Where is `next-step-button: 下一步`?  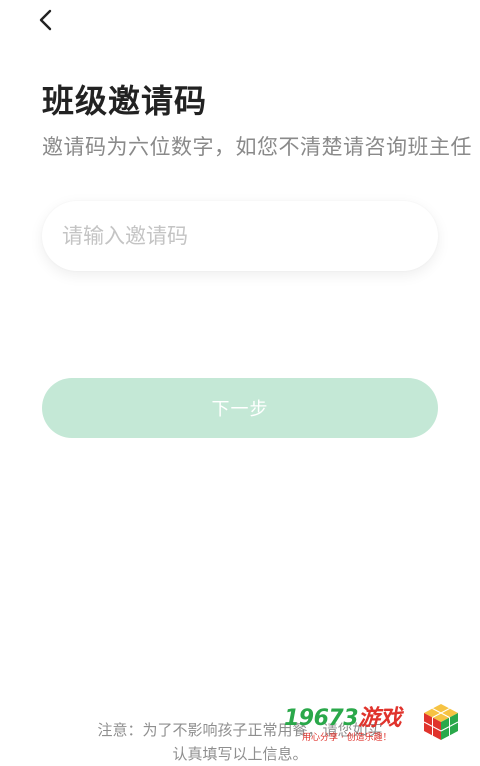 next-step-button: 下一步 is located at coordinates (240, 408).